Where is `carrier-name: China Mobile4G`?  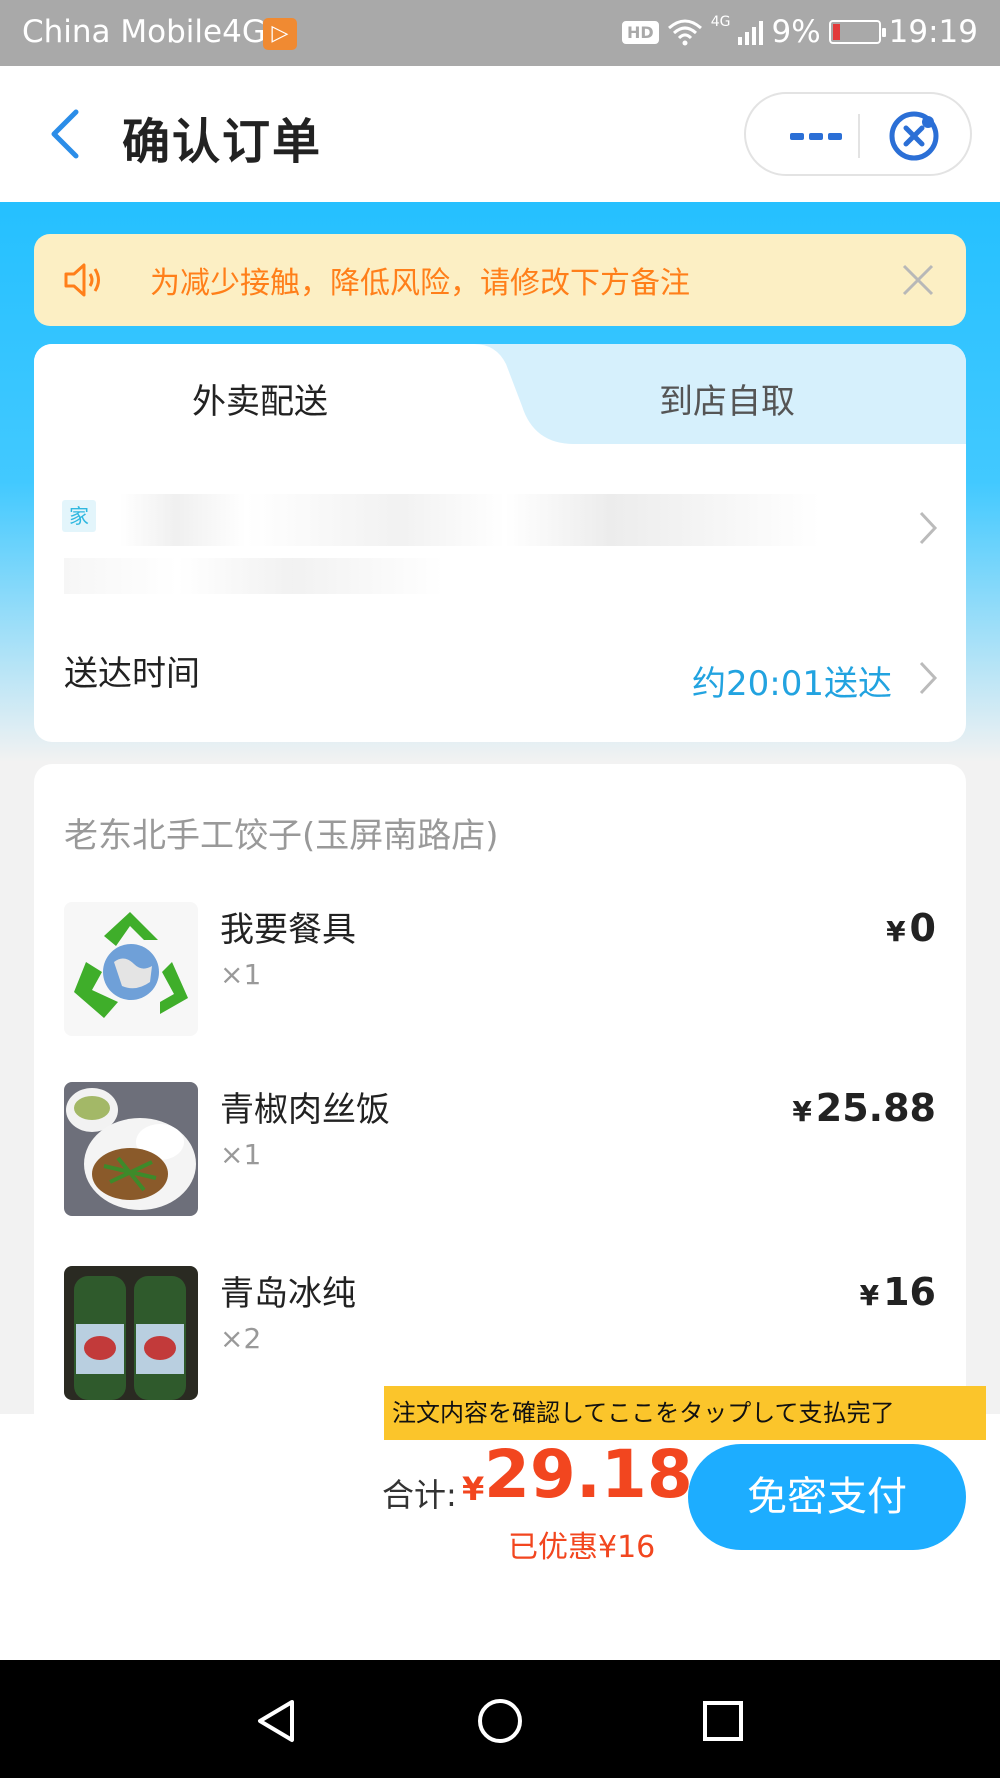
carrier-name: China Mobile4G is located at coordinates (144, 32).